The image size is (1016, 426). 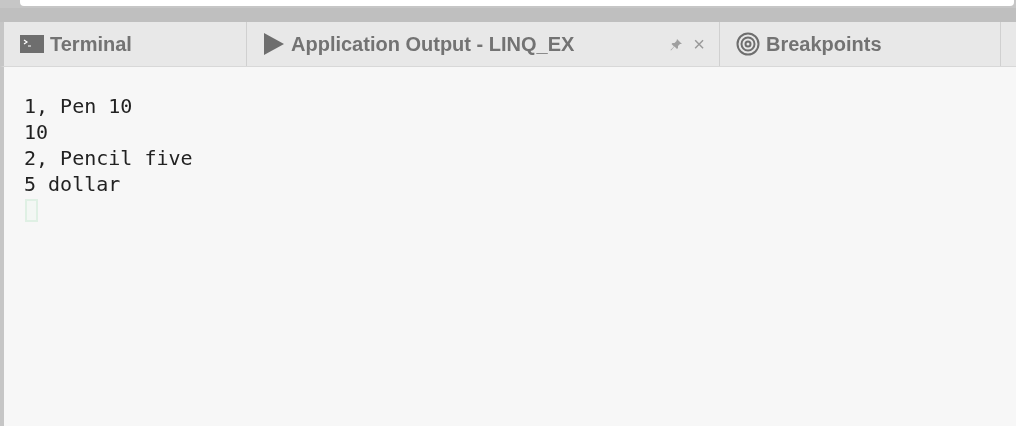 What do you see at coordinates (824, 44) in the screenshot?
I see `tab-label: Breakpoints` at bounding box center [824, 44].